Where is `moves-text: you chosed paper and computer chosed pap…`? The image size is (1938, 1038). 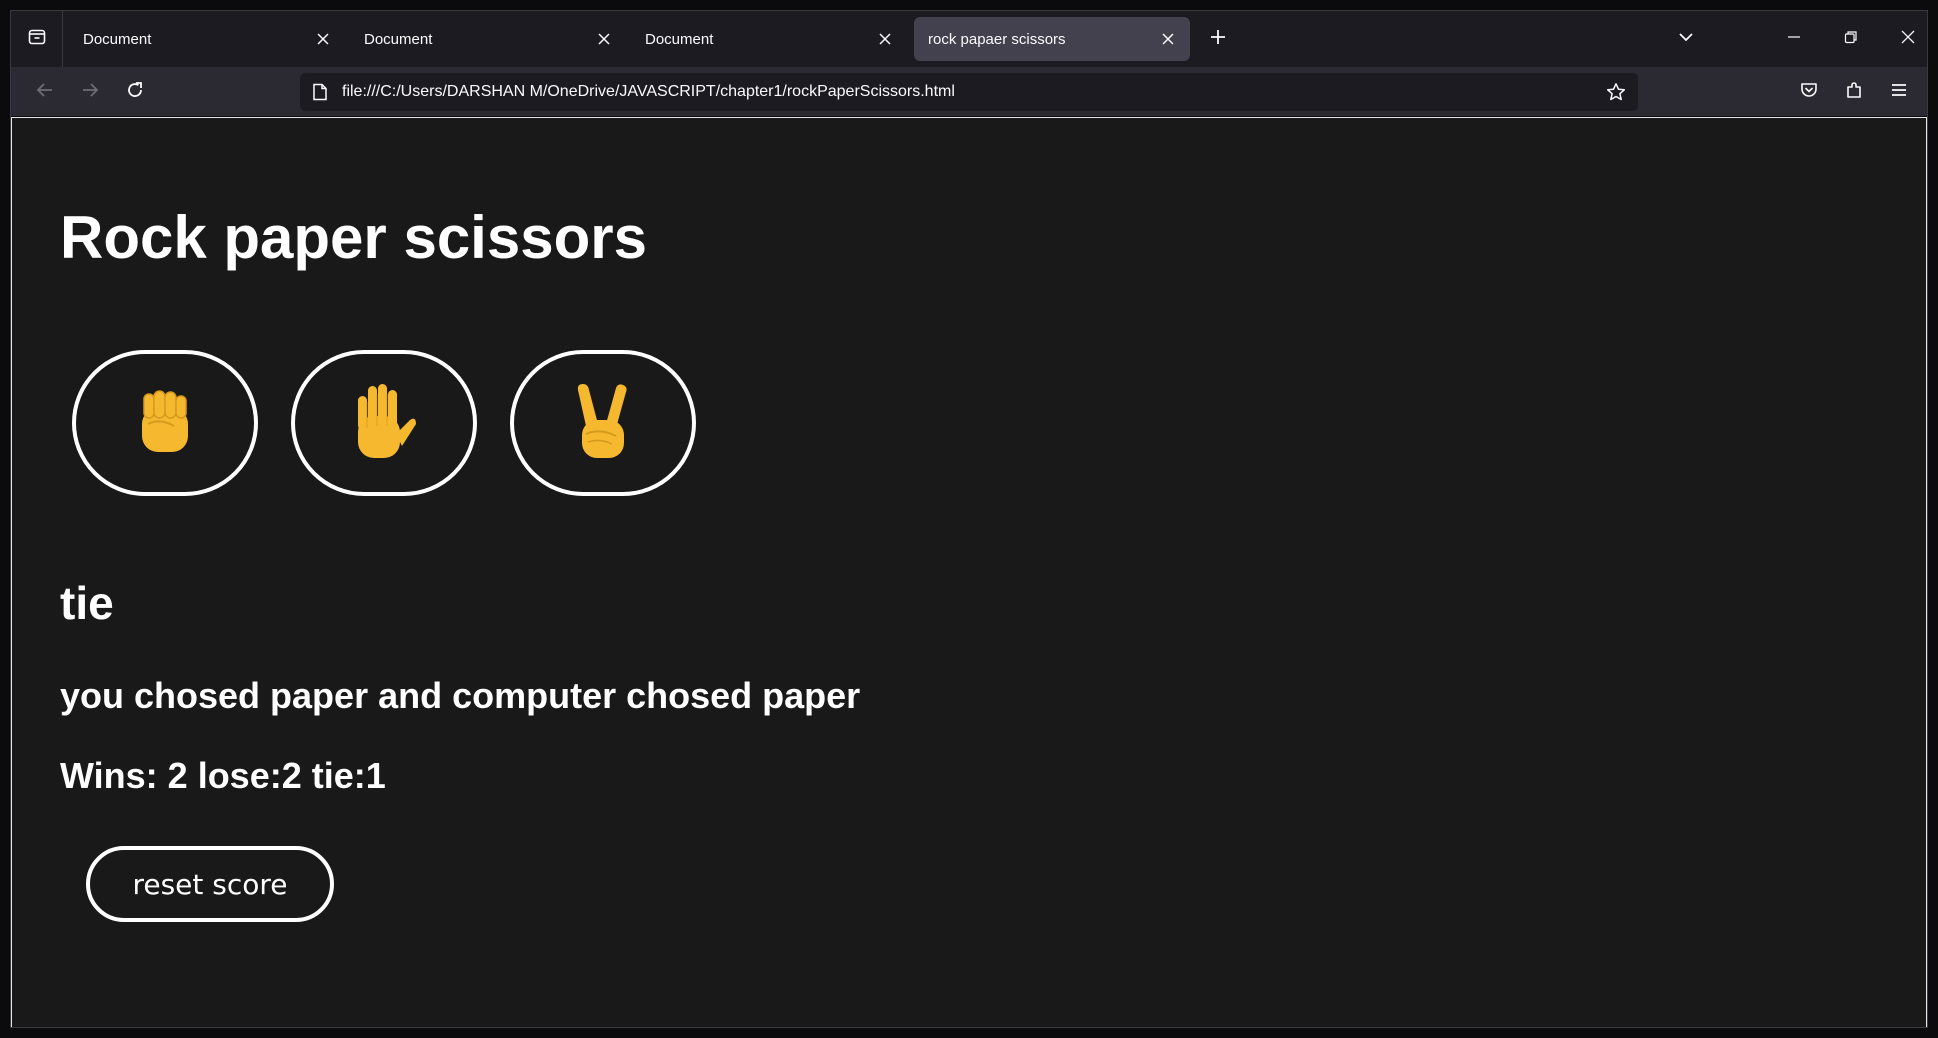 moves-text: you chosed paper and computer chosed pap… is located at coordinates (460, 695).